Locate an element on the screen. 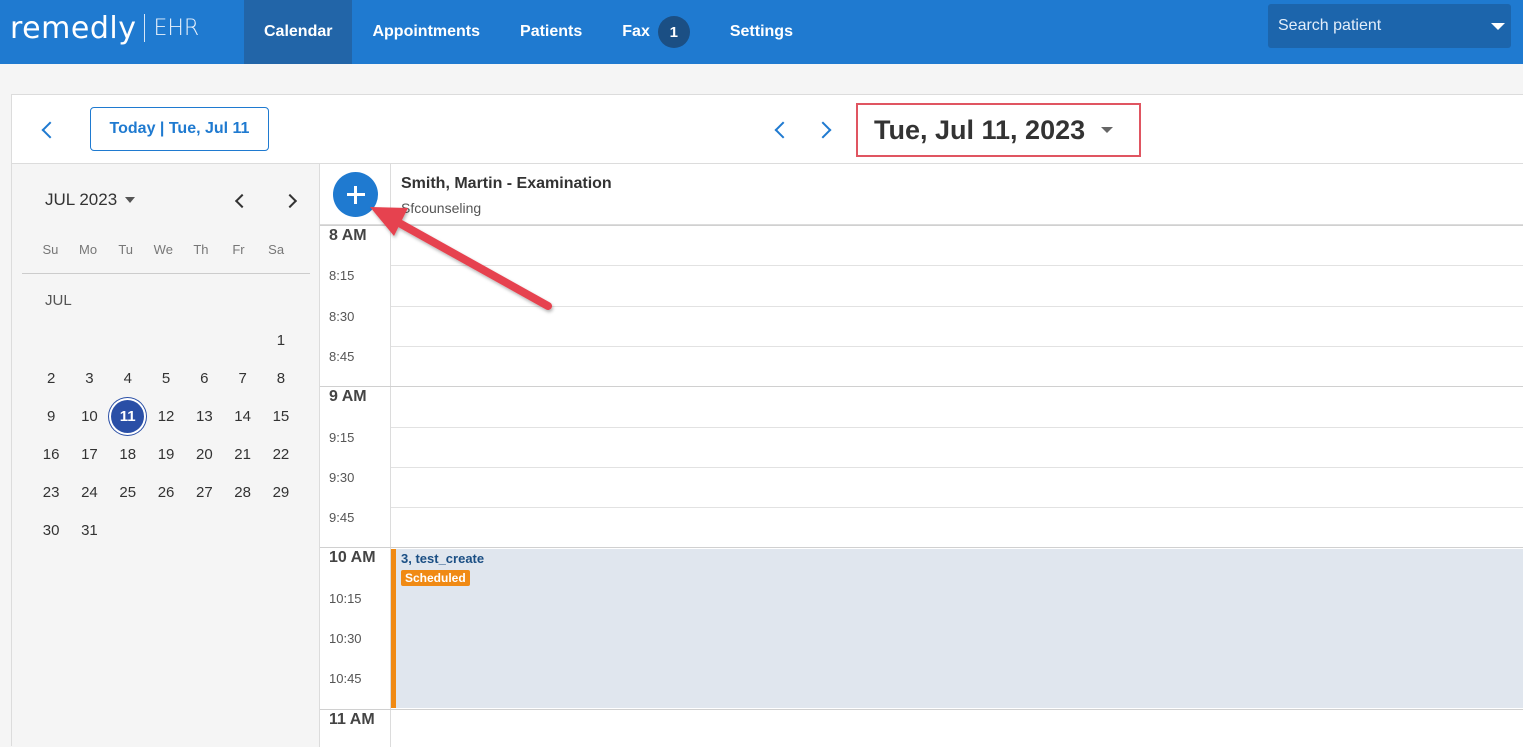  calendar-day: 8 is located at coordinates (281, 378).